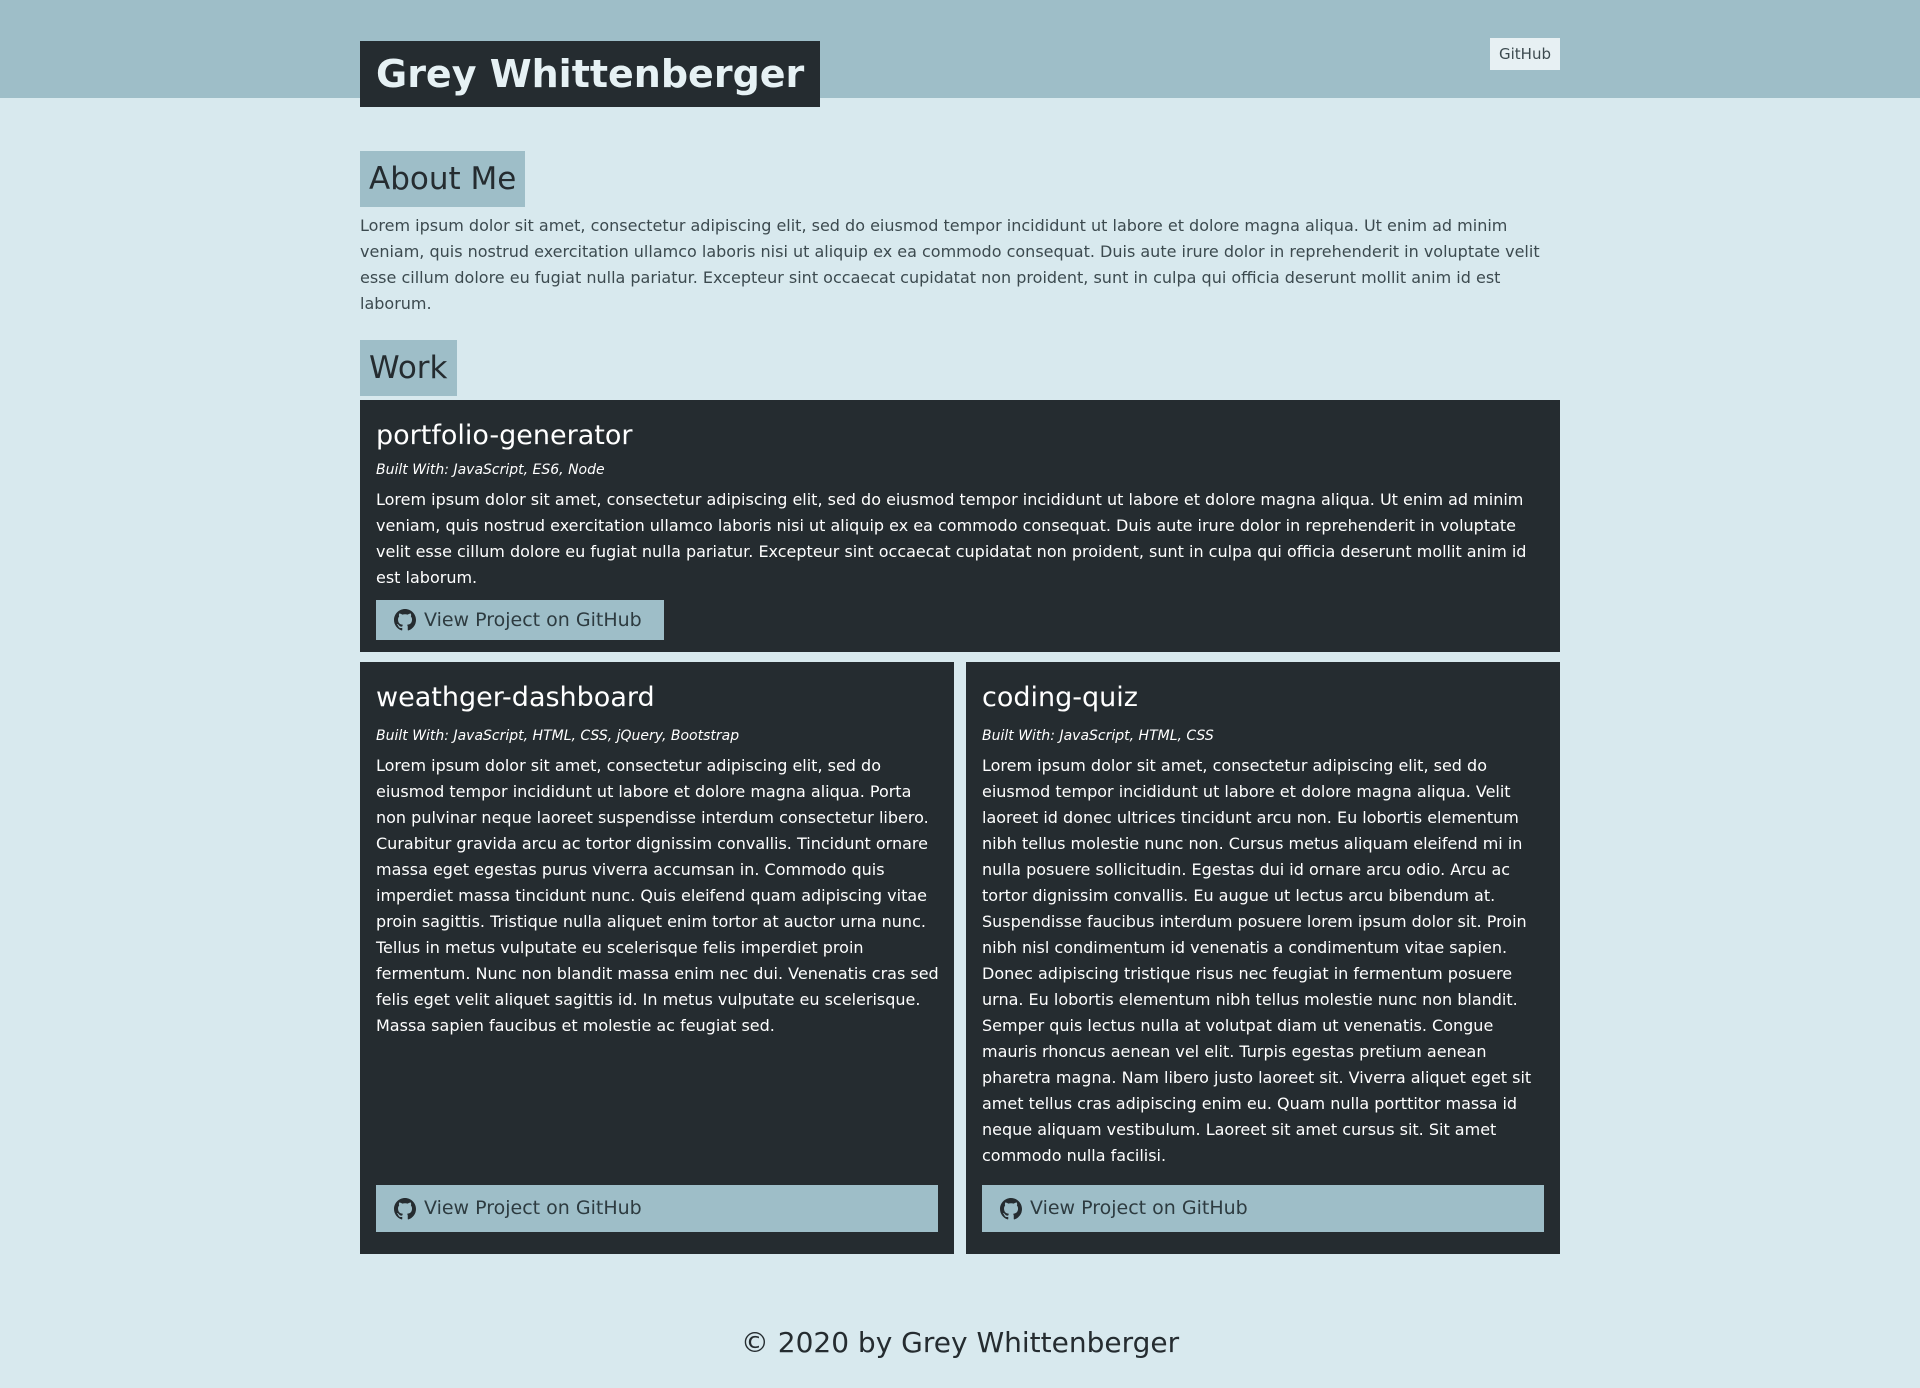 The image size is (1920, 1388). Describe the element at coordinates (1098, 736) in the screenshot. I see `project-built-with: Built With: JavaScript, HTML, CSS` at that location.